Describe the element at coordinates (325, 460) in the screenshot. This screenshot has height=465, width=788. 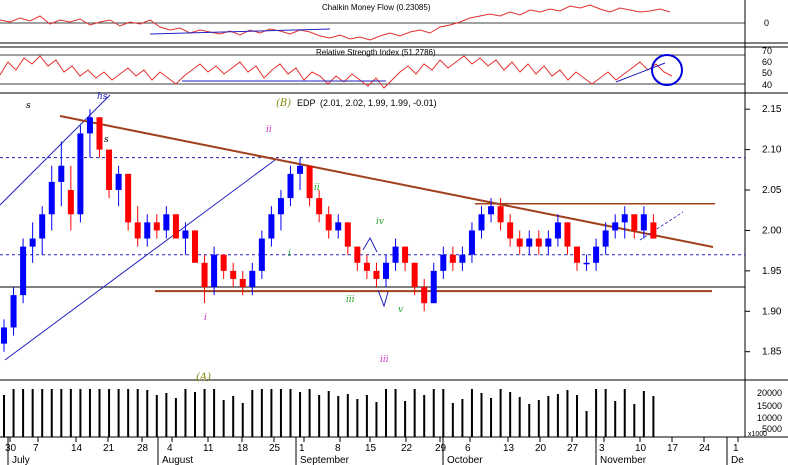
I see `month-label: September` at that location.